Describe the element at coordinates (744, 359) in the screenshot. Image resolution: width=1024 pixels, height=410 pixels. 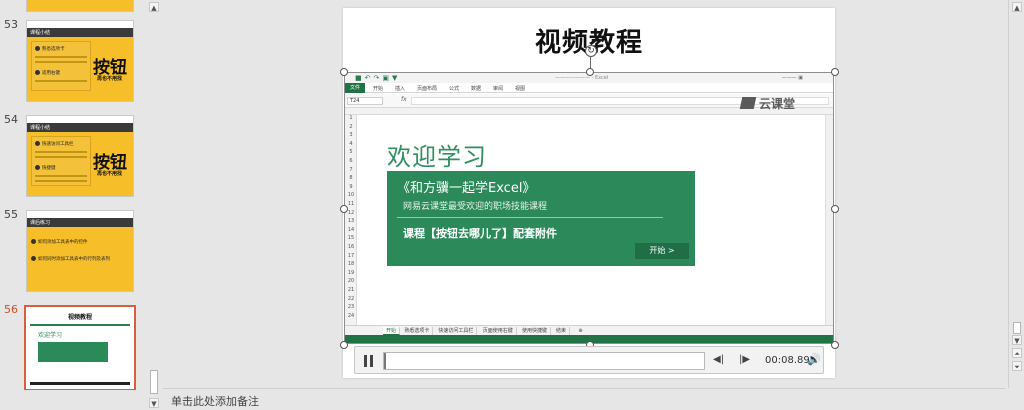
I see `step-forward-icon: |▶` at that location.